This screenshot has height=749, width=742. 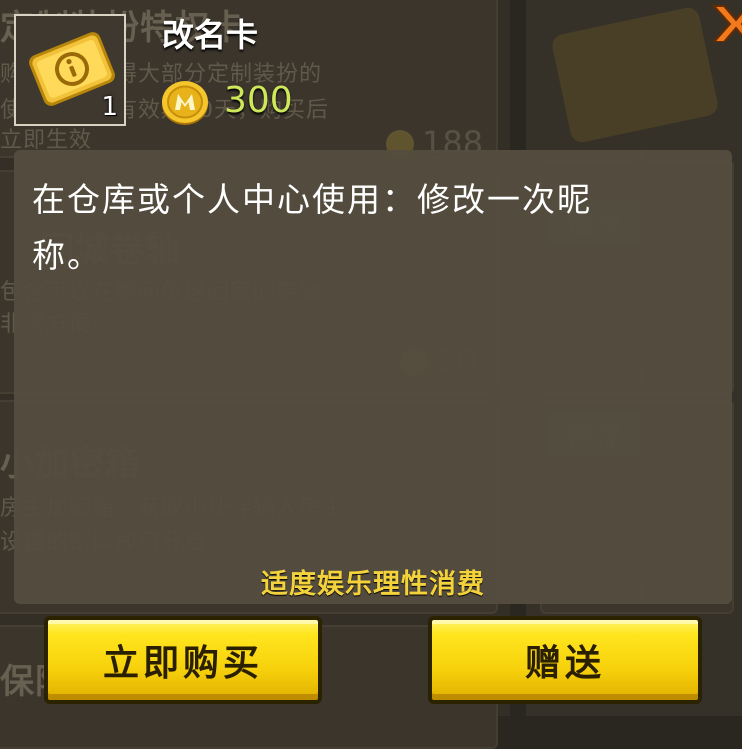 What do you see at coordinates (185, 103) in the screenshot?
I see `mini-coin-icon` at bounding box center [185, 103].